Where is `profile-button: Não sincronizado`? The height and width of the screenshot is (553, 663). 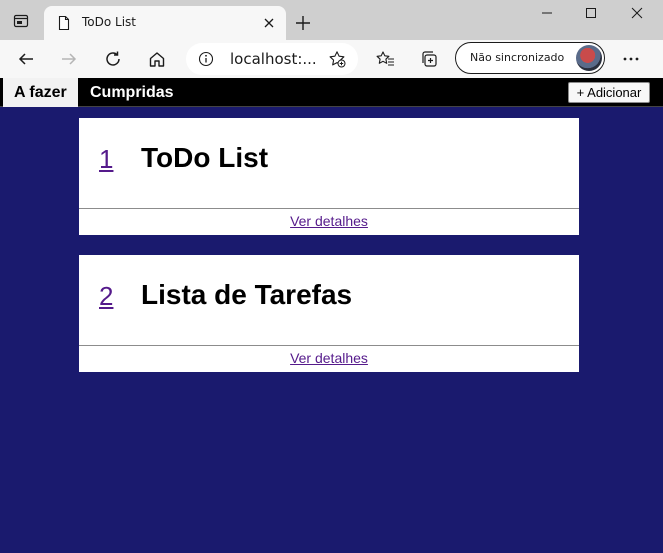
profile-button: Não sincronizado is located at coordinates (530, 58).